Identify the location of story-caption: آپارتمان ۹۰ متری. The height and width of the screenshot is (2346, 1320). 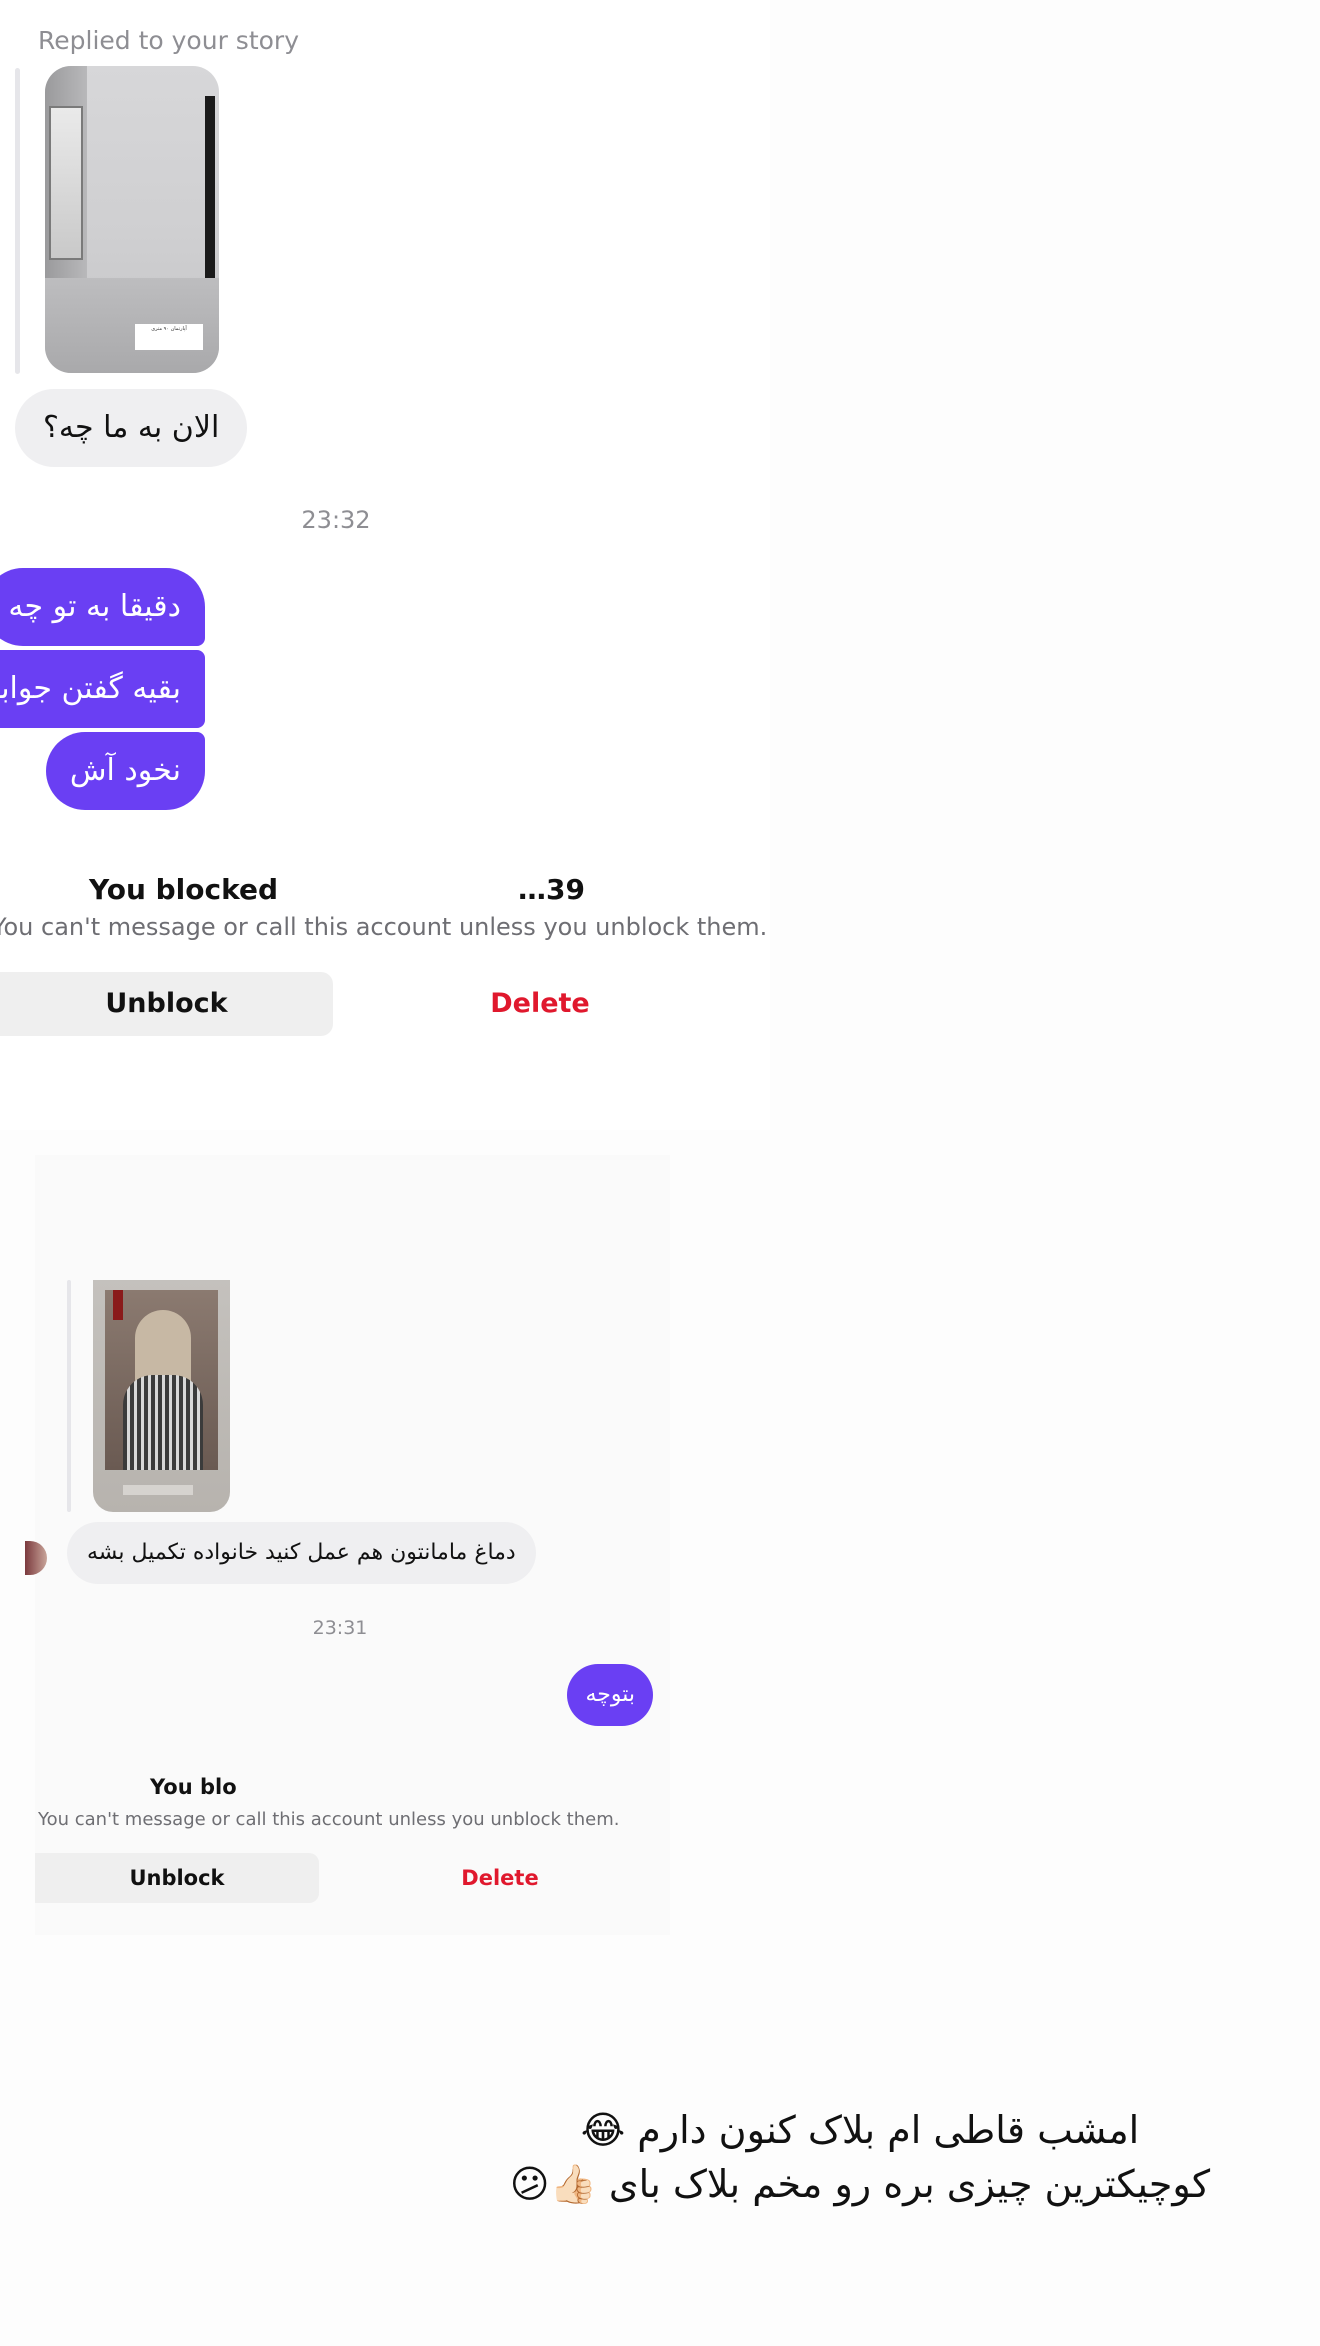
(169, 337).